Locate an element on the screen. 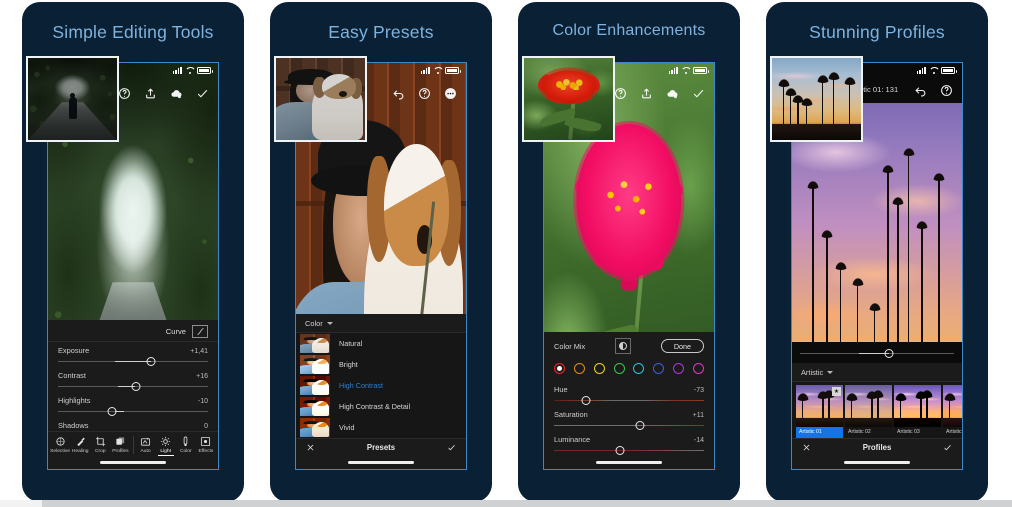  list-item: Artistic 02 is located at coordinates (868, 411).